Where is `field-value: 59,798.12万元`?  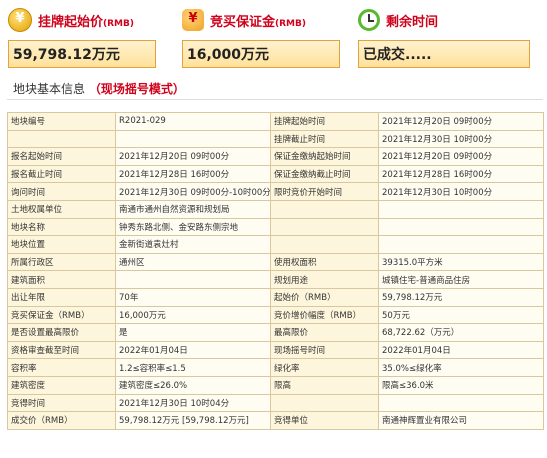 field-value: 59,798.12万元 is located at coordinates (461, 297).